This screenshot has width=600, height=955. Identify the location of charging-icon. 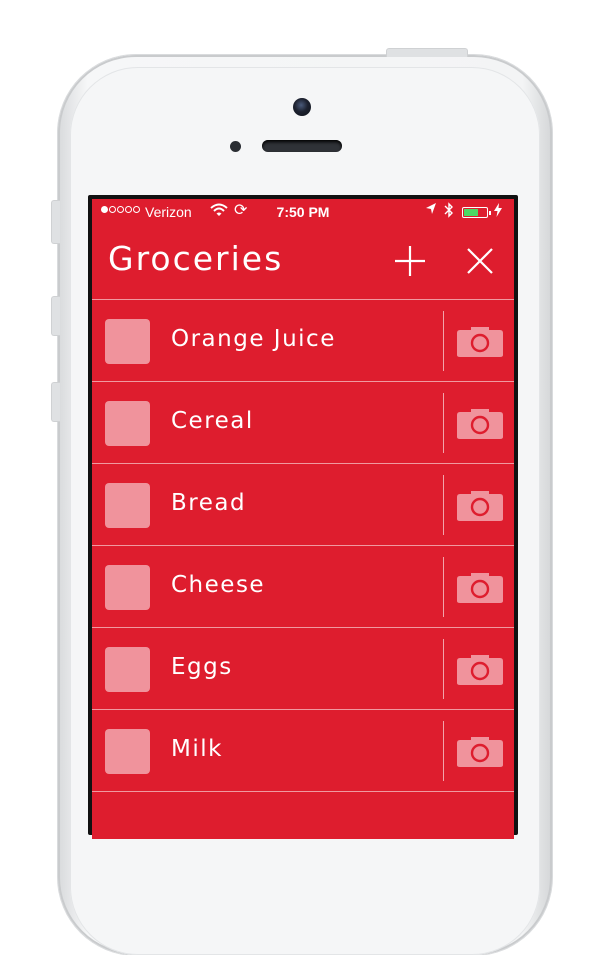
(498, 211).